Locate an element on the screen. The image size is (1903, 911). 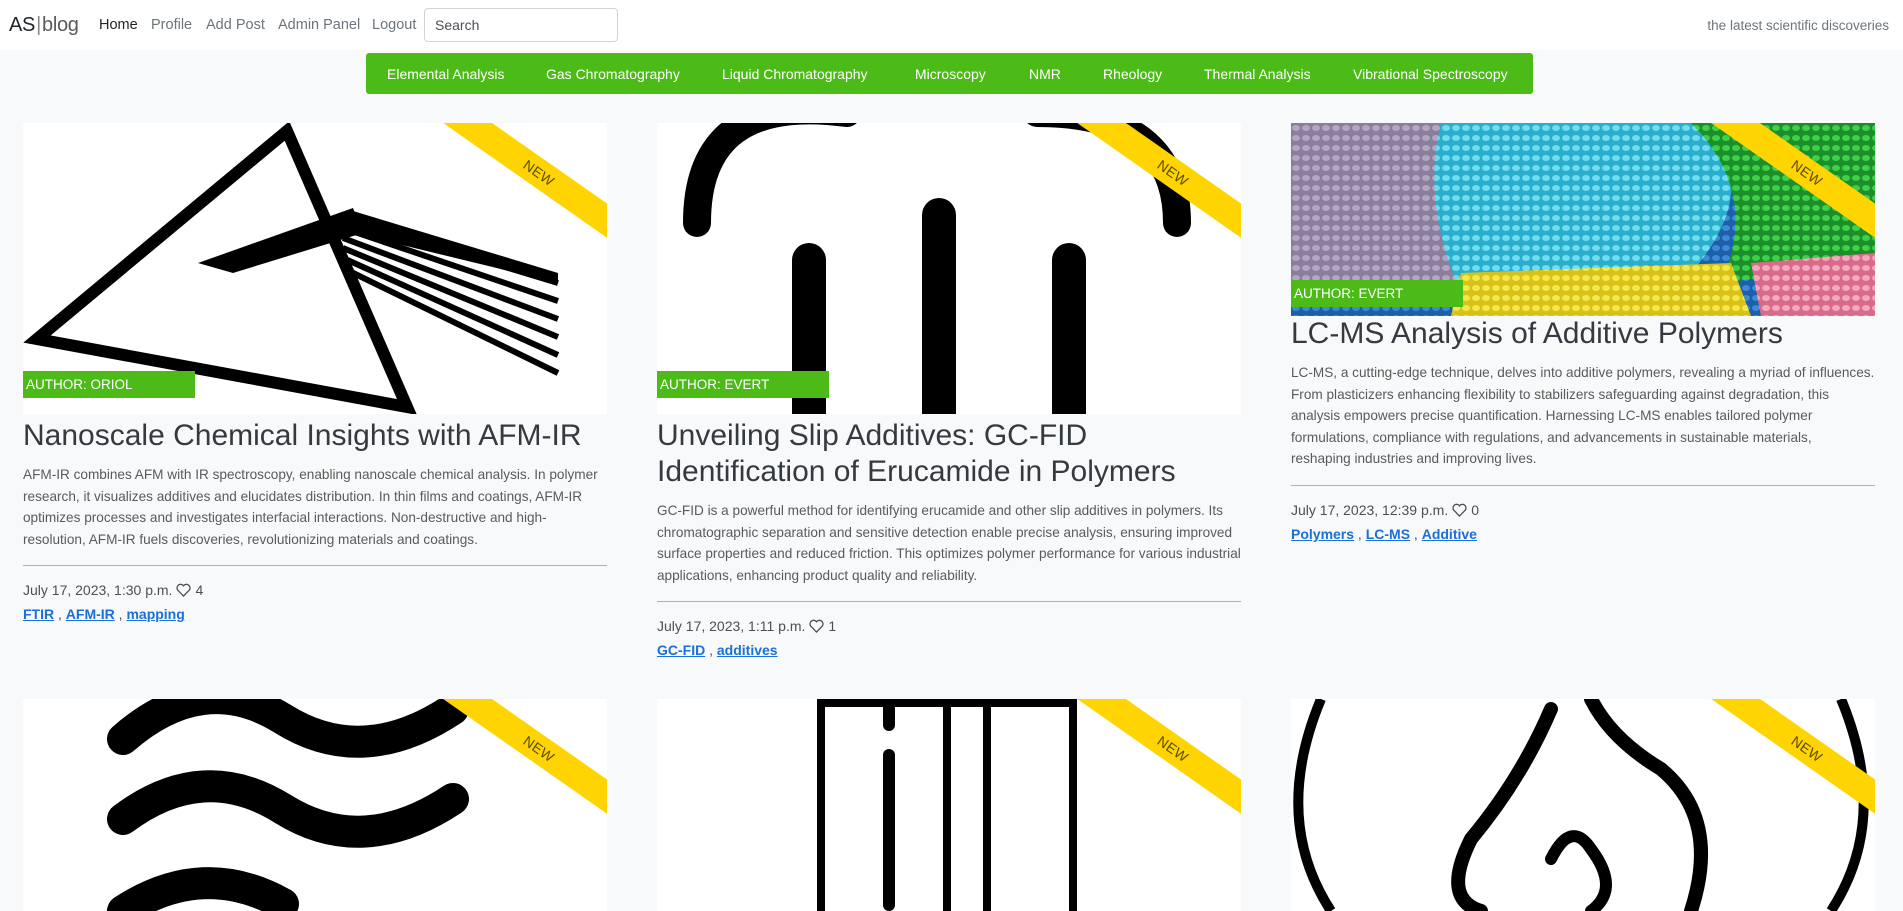
category-gas-chromatography: Gas Chromatography is located at coordinates (613, 74).